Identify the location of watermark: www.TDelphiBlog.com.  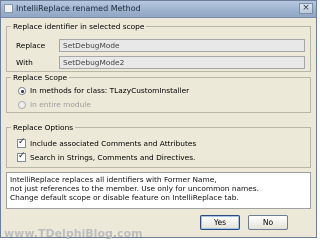
(73, 233).